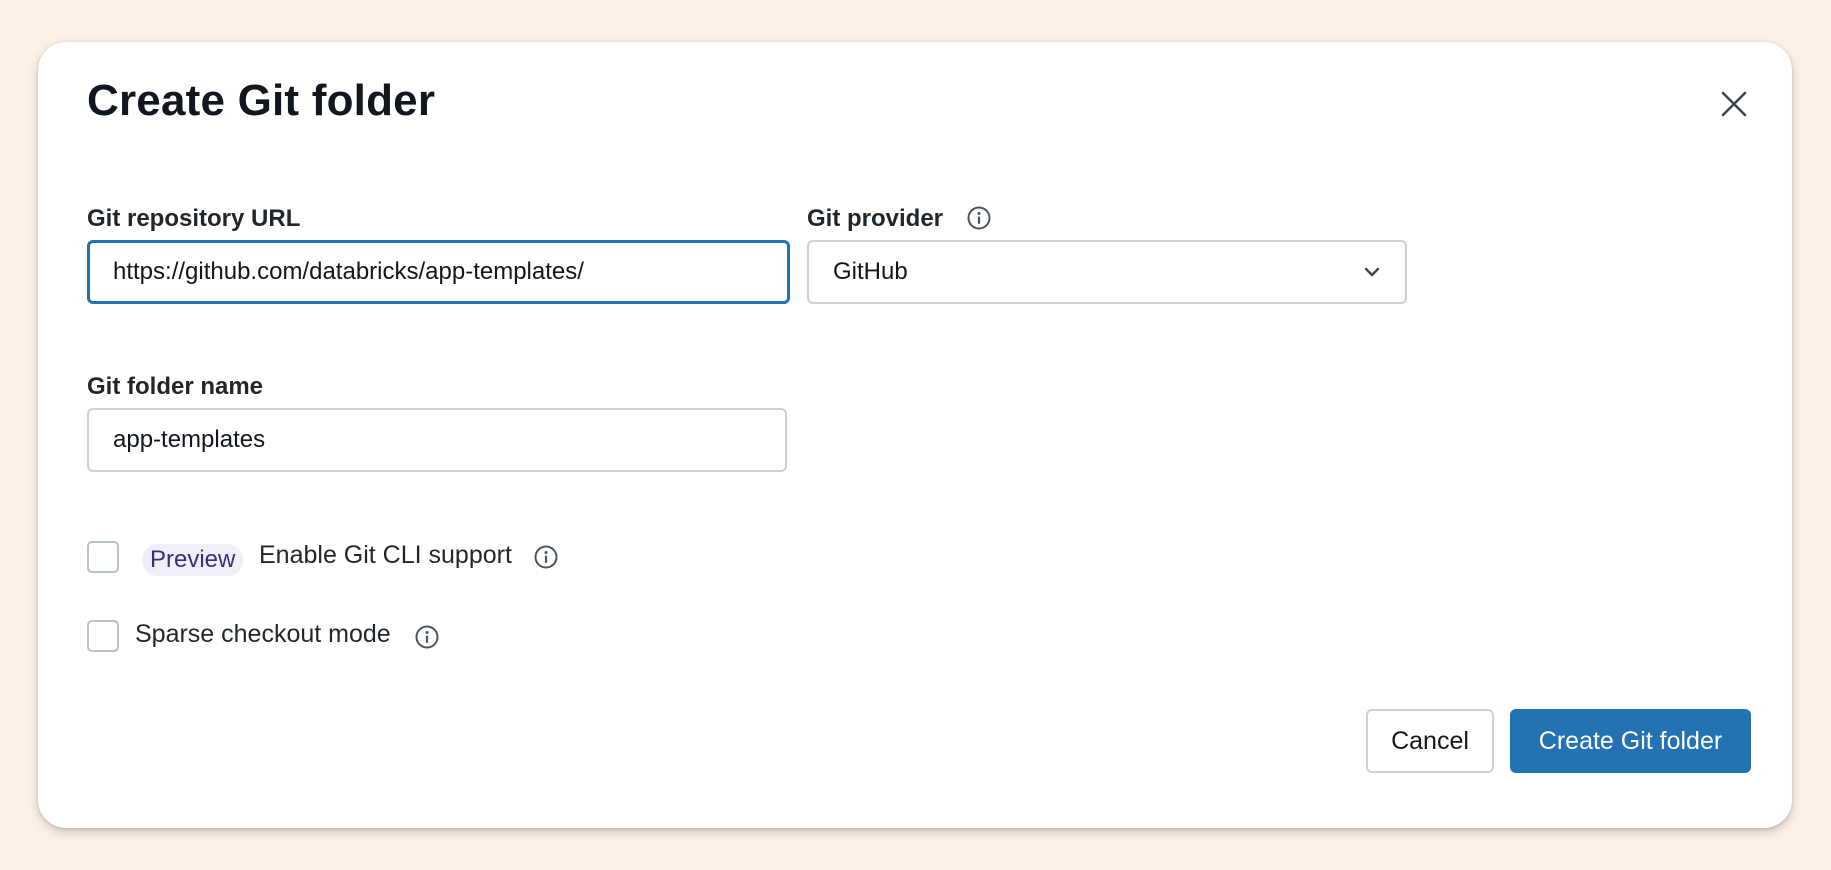 The image size is (1831, 870). What do you see at coordinates (103, 636) in the screenshot?
I see `sparse-checkout-checkbox` at bounding box center [103, 636].